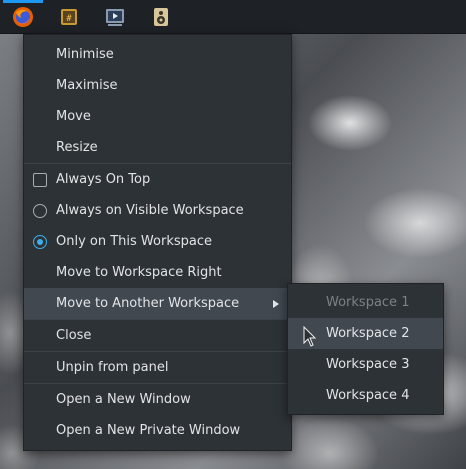 The image size is (466, 469). What do you see at coordinates (74, 335) in the screenshot?
I see `menu-item-label: Close` at bounding box center [74, 335].